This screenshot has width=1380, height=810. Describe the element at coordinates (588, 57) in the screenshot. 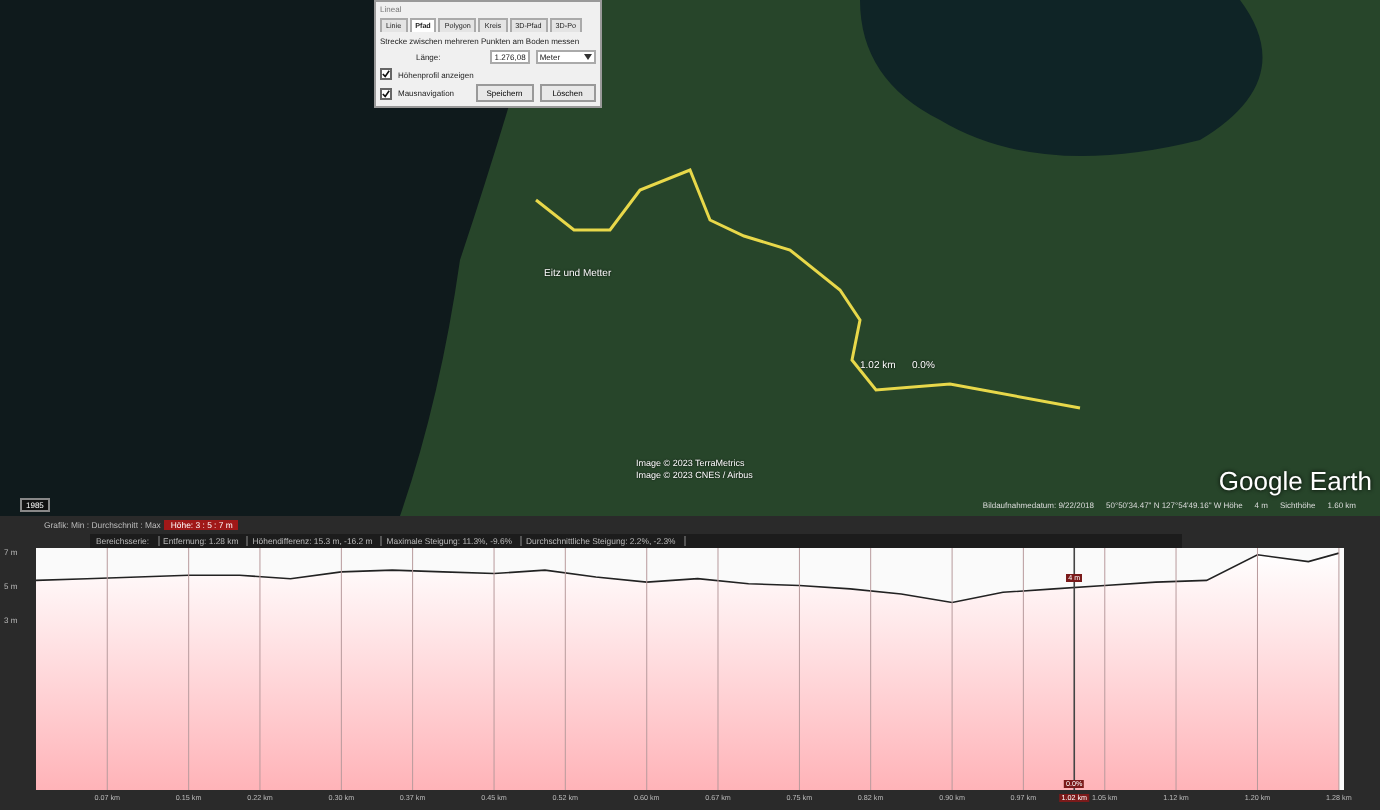

I see `caret-icon` at that location.